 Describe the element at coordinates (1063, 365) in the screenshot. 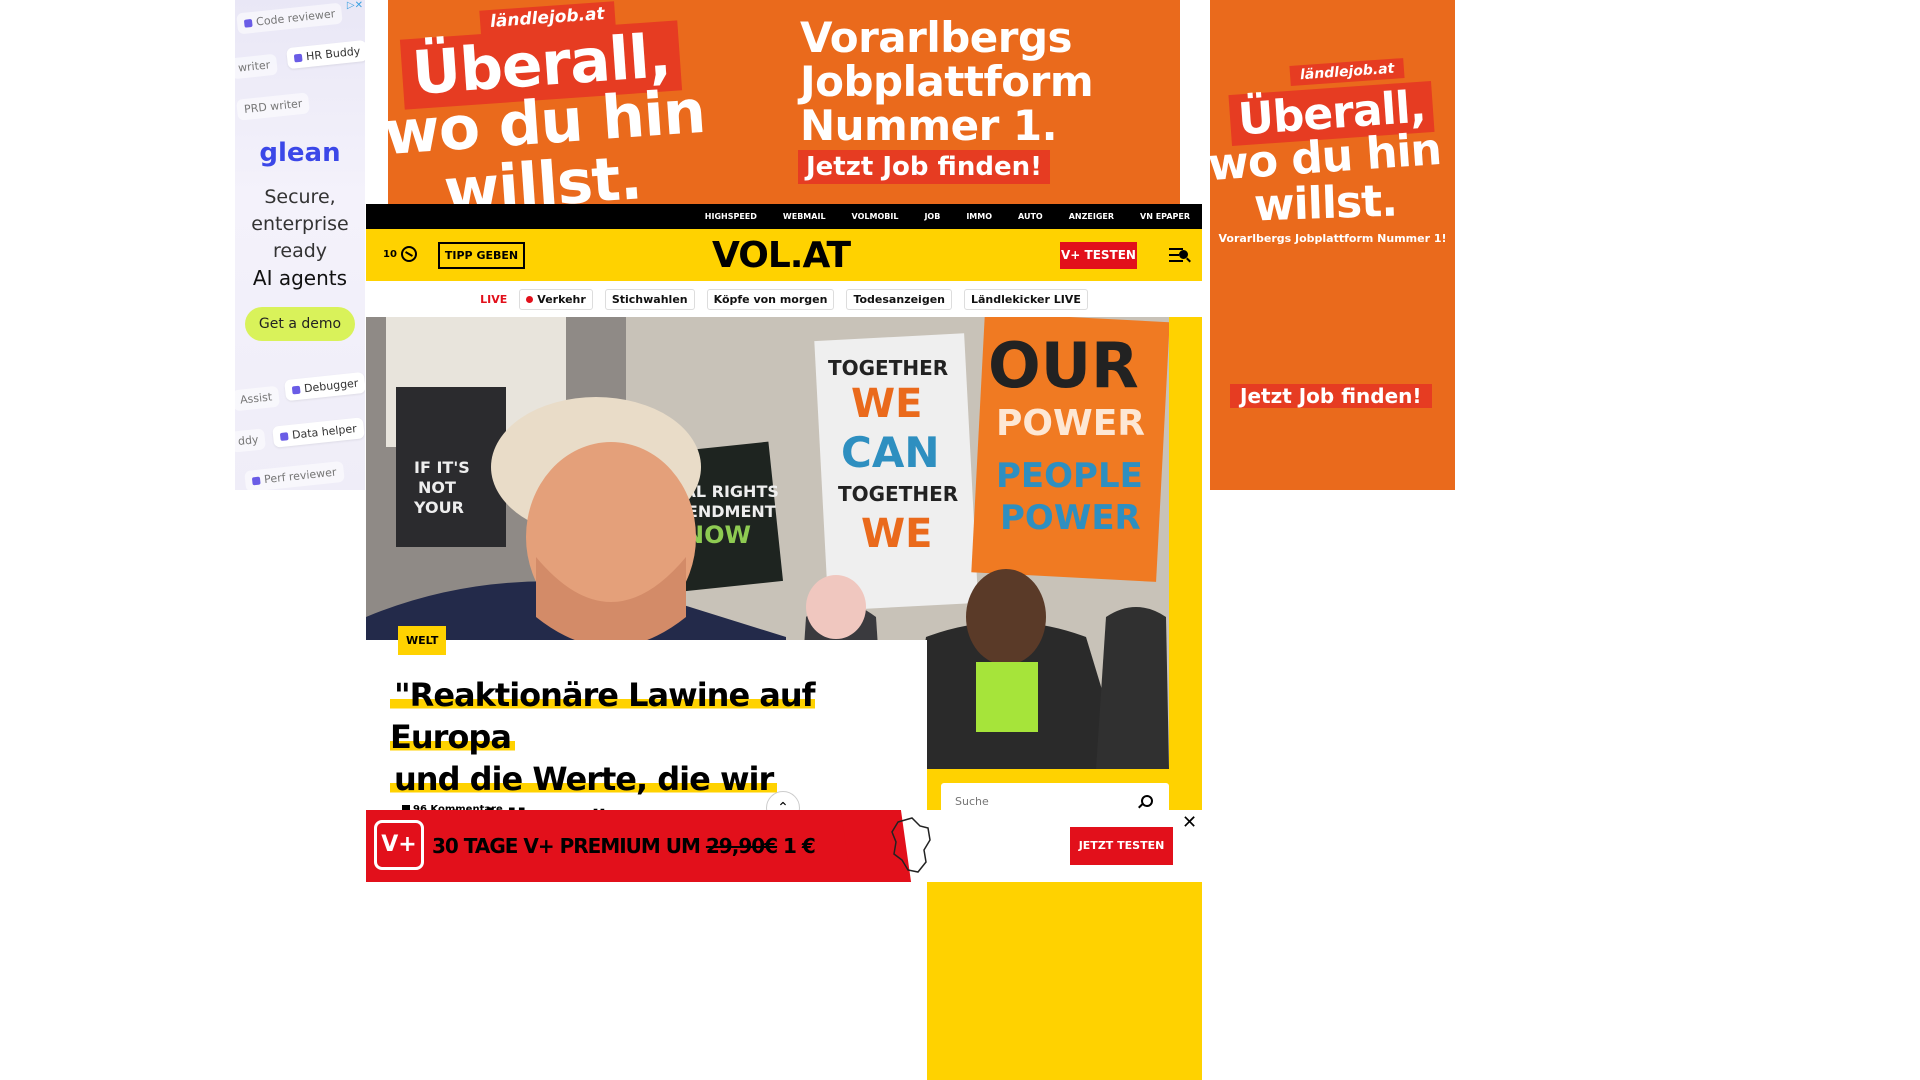

I see `svg-text: OUR` at that location.